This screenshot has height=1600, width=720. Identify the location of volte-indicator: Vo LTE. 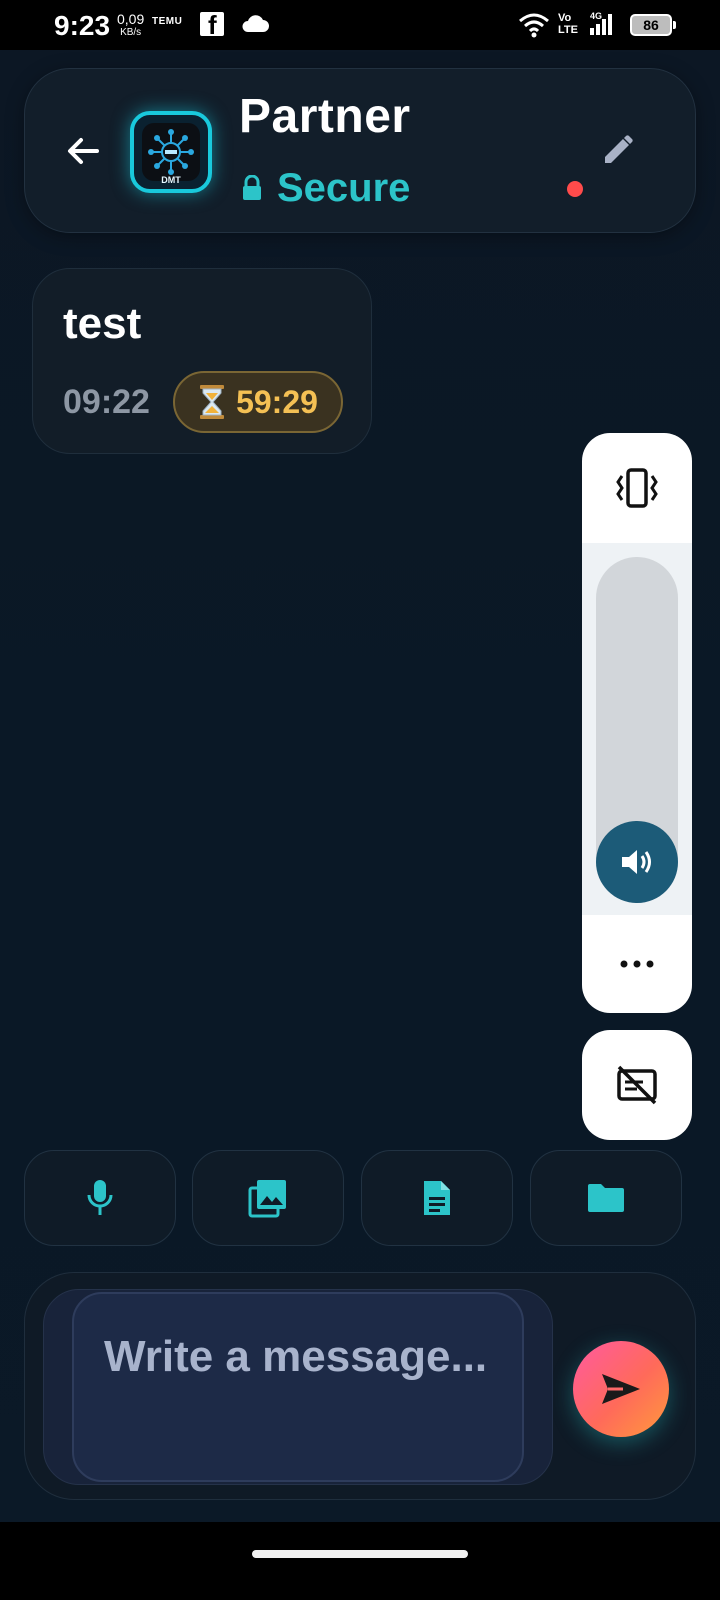
(568, 24).